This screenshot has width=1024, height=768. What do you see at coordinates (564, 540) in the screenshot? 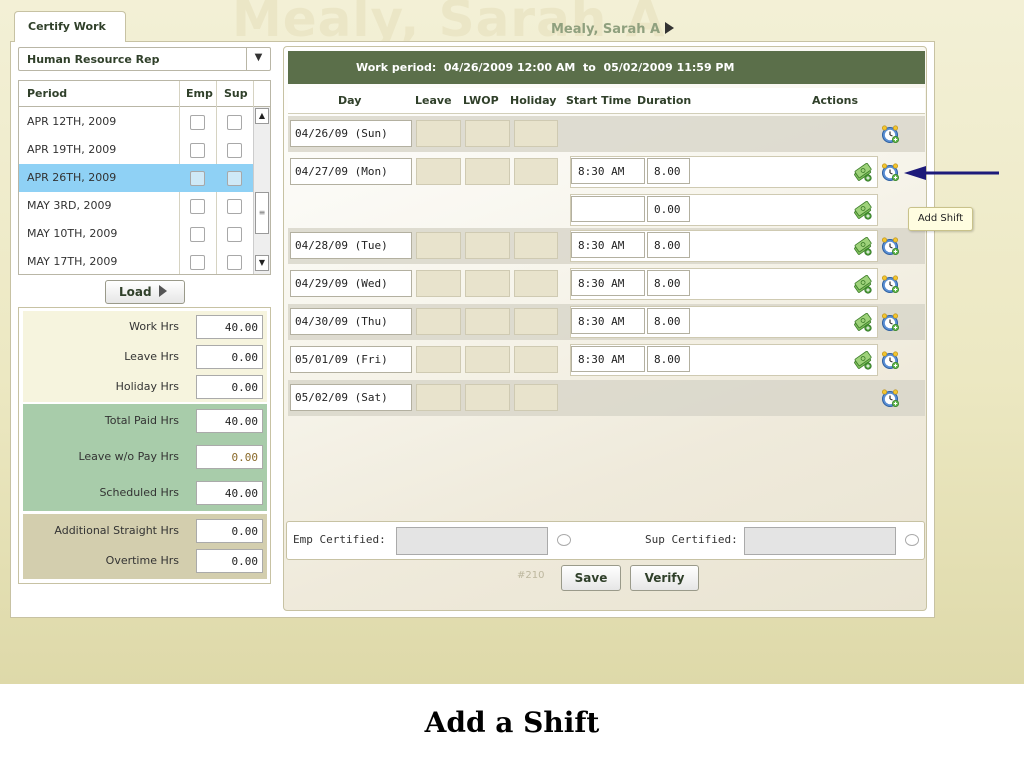
I see `emp-comment-icon` at bounding box center [564, 540].